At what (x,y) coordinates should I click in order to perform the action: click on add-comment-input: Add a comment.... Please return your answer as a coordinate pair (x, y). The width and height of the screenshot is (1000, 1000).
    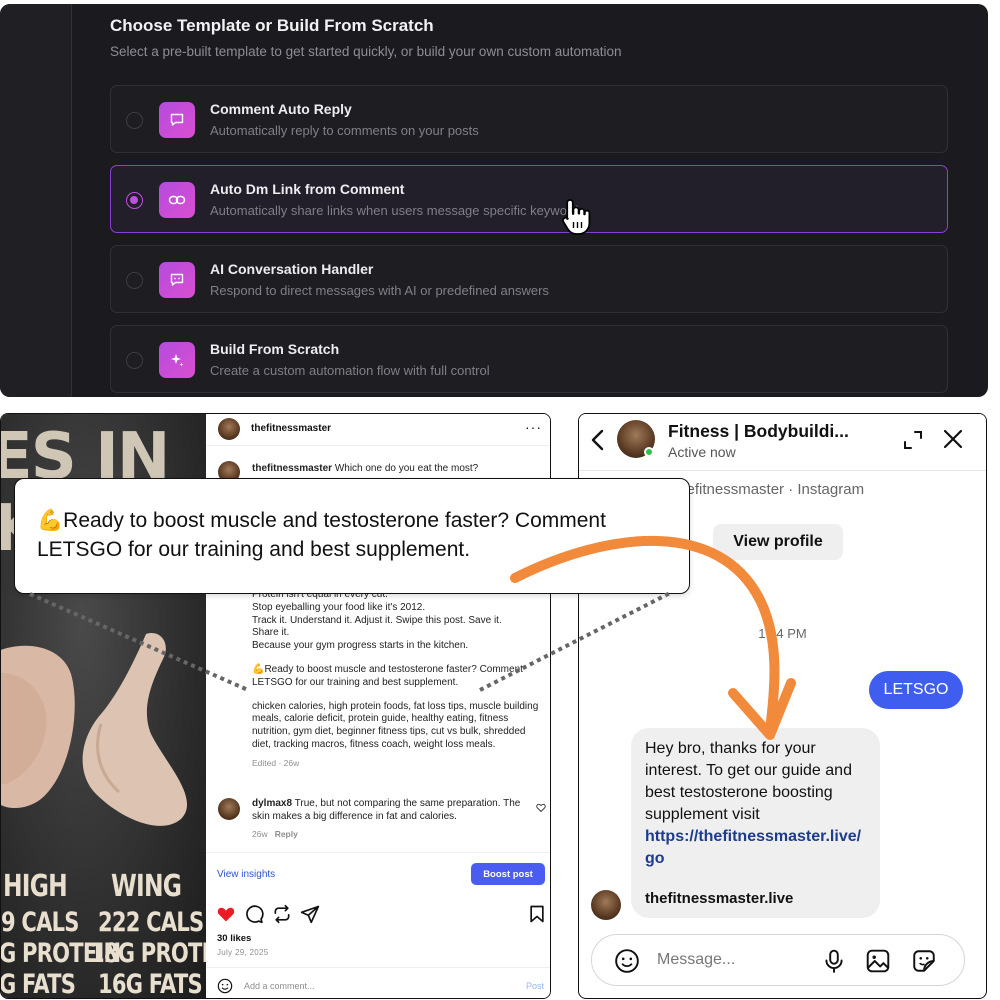
    Looking at the image, I should click on (279, 986).